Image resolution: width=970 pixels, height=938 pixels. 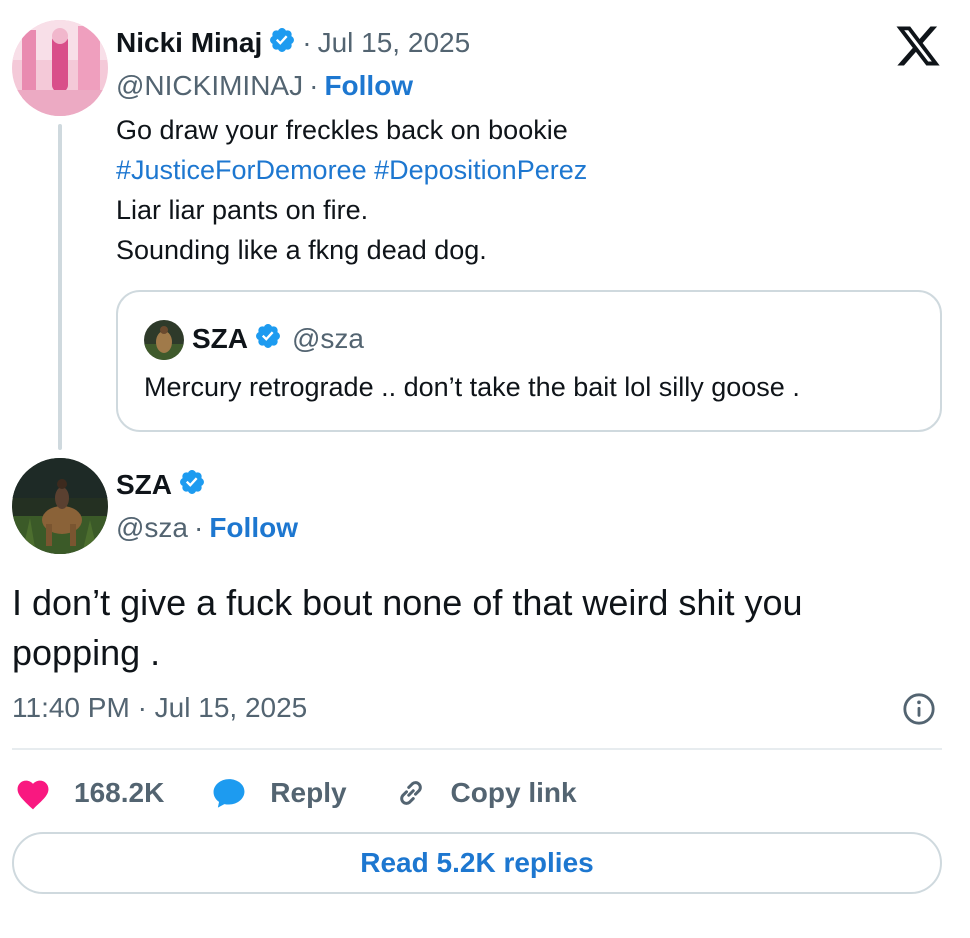 I want to click on tweet-text-line: Liar liar pants on fire., so click(x=242, y=210).